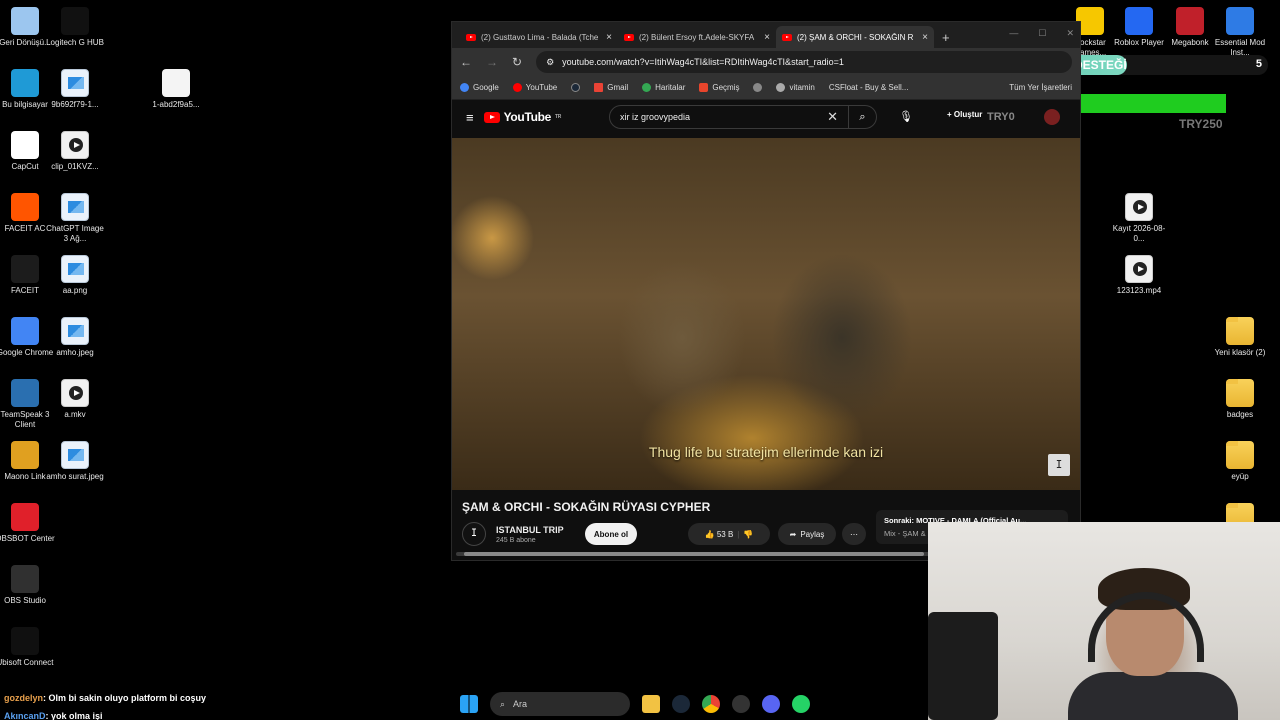 The image size is (1280, 720). Describe the element at coordinates (807, 534) in the screenshot. I see `share-button: ➦ Paylaş` at that location.